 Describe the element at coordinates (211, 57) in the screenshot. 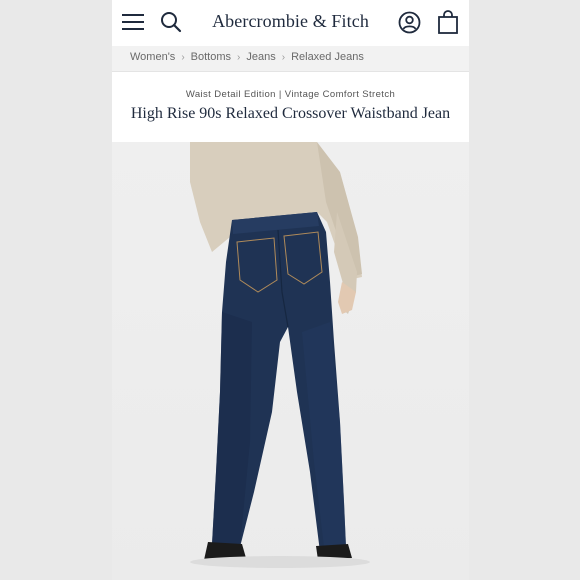

I see `breadcrumb-item-bottoms: Bottoms` at that location.